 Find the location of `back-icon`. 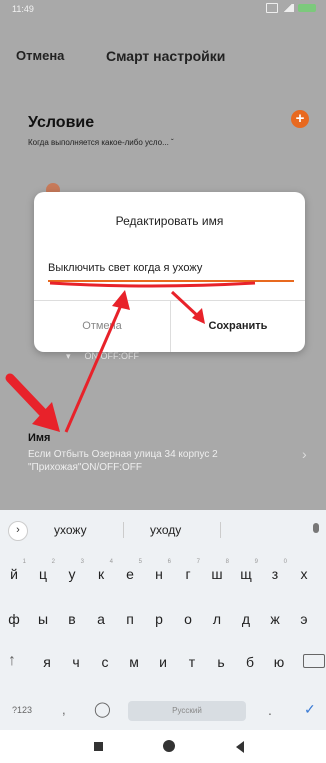

back-icon is located at coordinates (240, 747).